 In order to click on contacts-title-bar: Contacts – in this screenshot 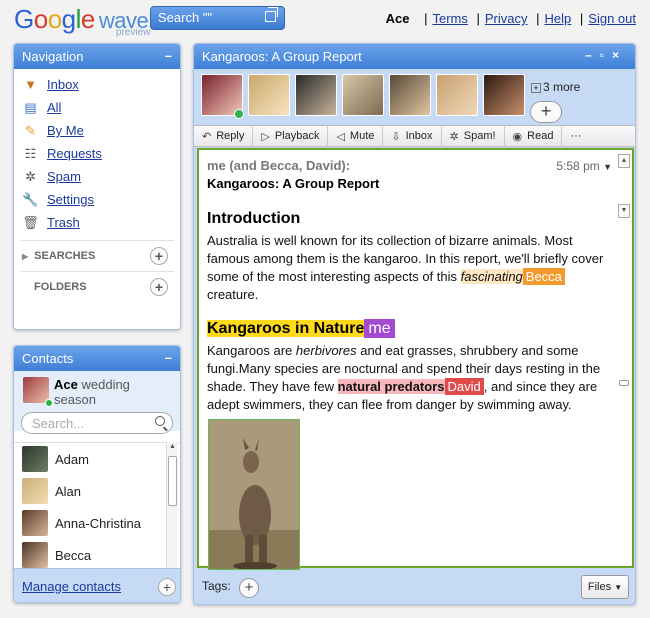, I will do `click(97, 358)`.